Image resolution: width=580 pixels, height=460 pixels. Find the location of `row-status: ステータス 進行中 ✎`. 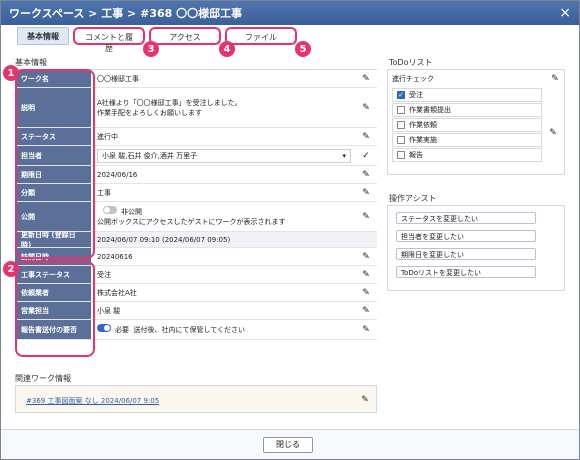

row-status: ステータス 進行中 ✎ is located at coordinates (196, 137).